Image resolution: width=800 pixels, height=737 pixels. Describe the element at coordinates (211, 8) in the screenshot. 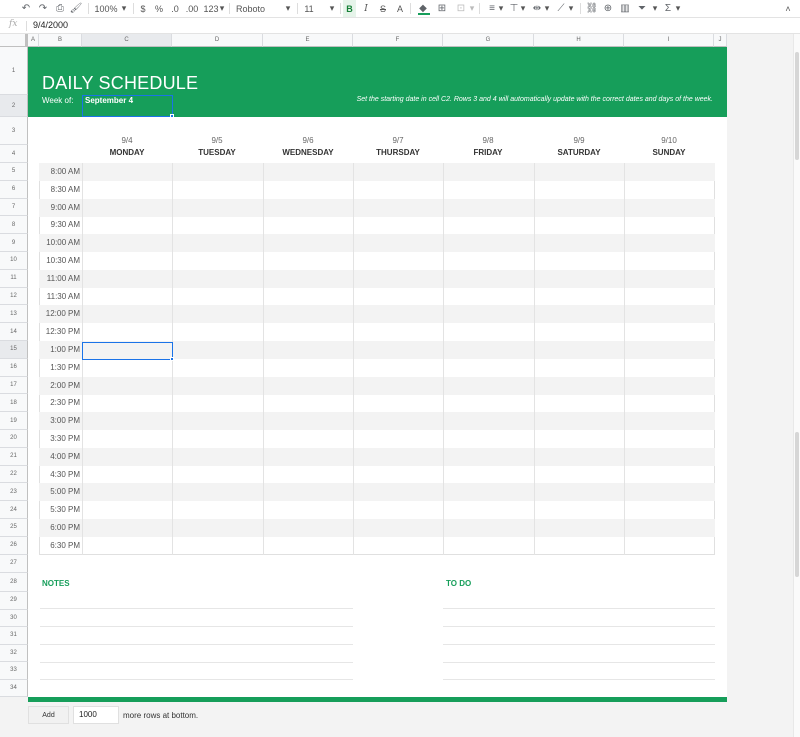

I see `number-format-button: 123` at that location.